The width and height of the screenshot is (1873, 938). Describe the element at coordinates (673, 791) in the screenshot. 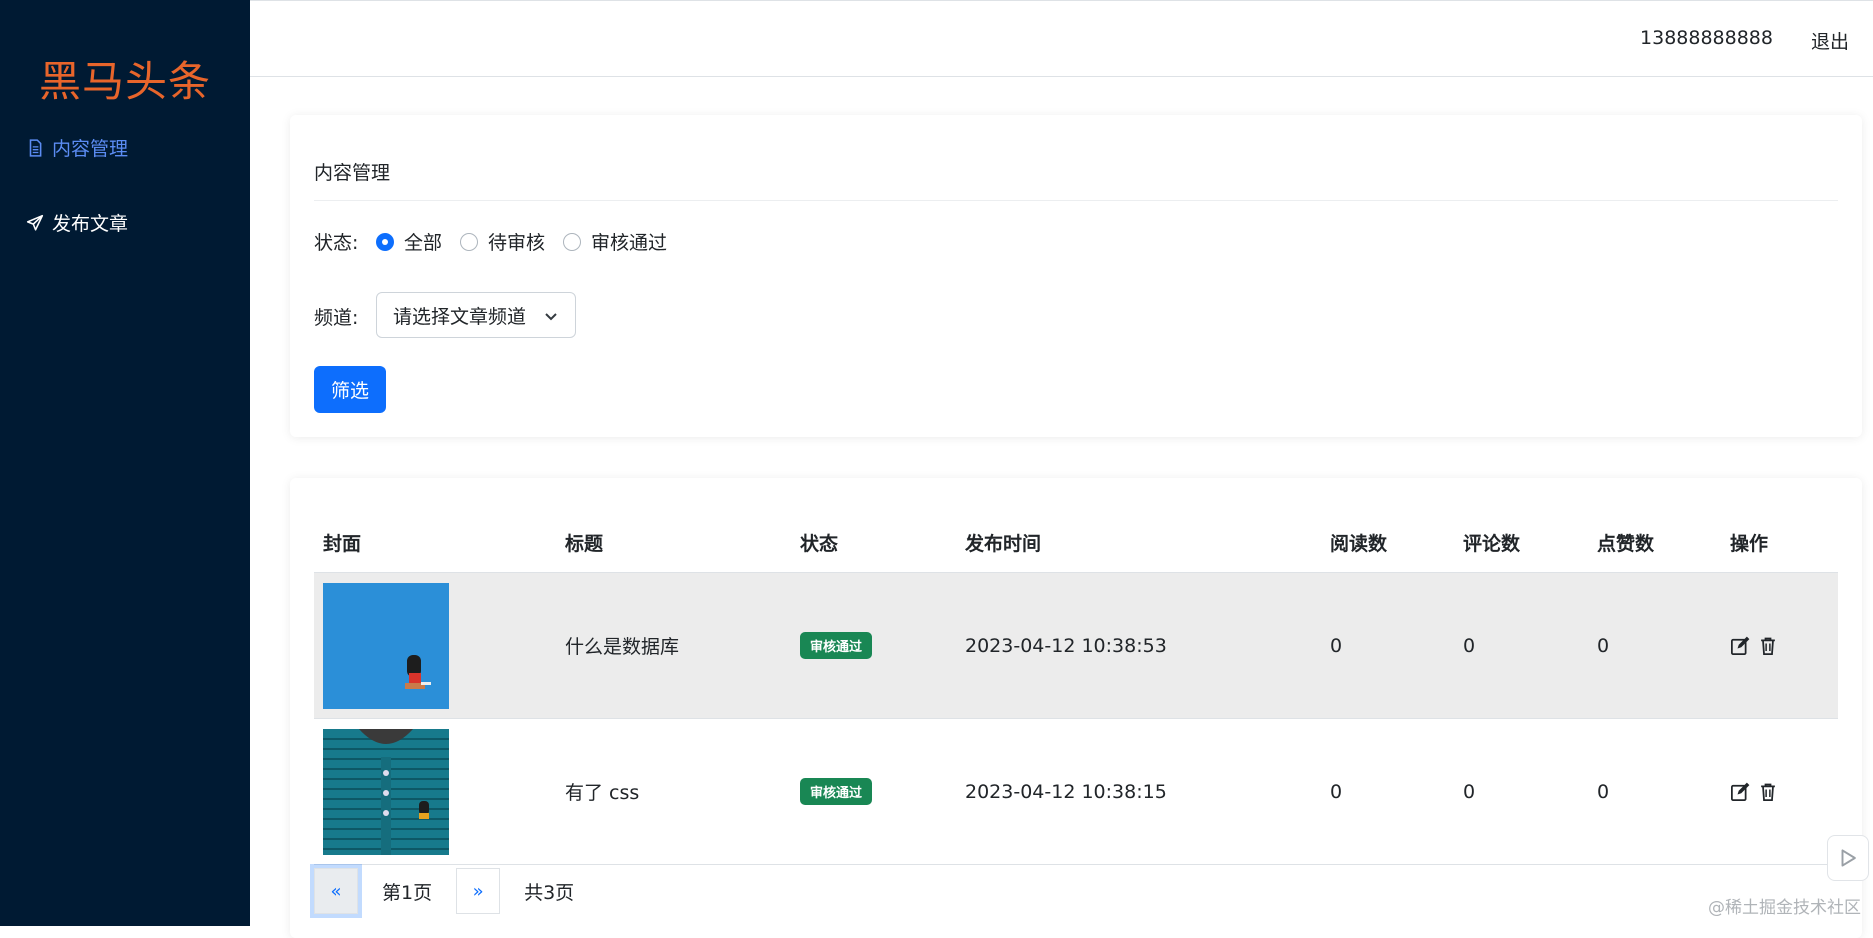

I see `title-cell: 有了 css` at that location.